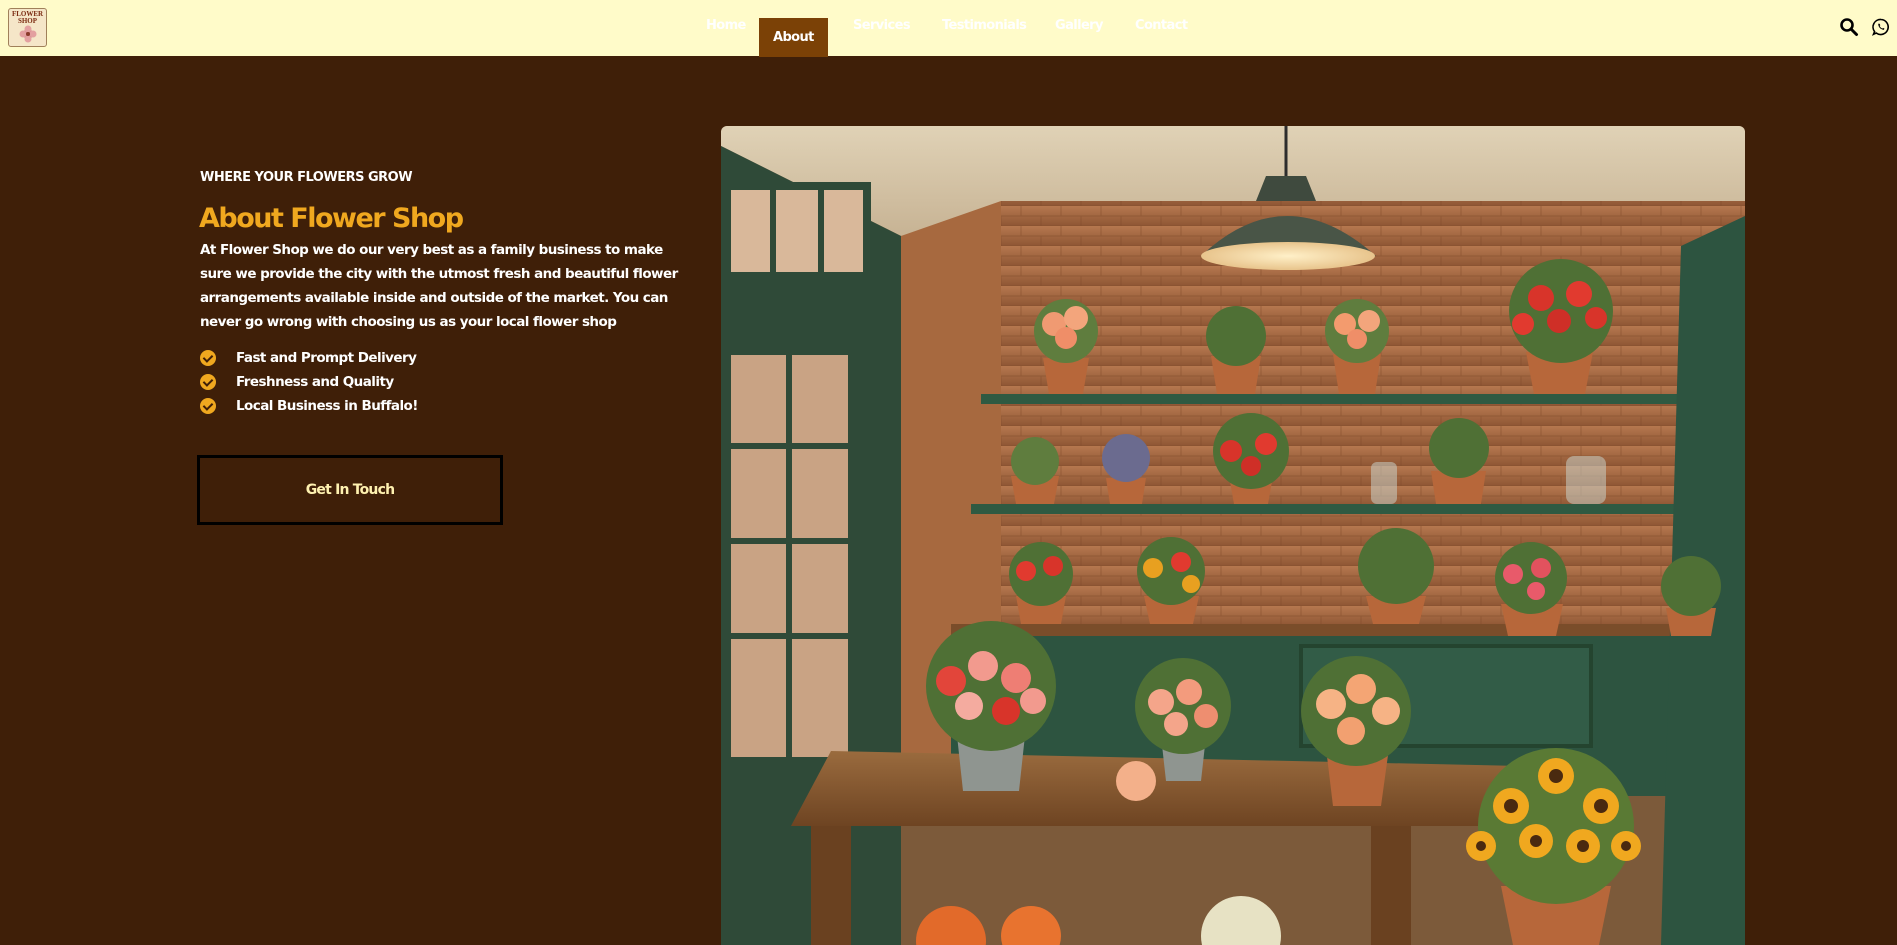 This screenshot has width=1897, height=945. I want to click on page-title: About Flower Shop, so click(331, 218).